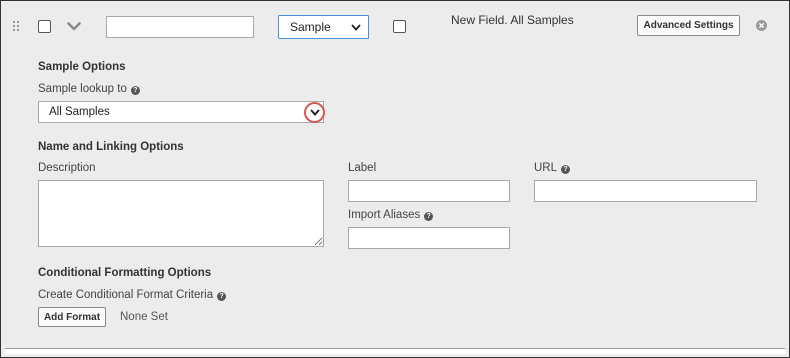 This screenshot has height=358, width=790. What do you see at coordinates (362, 168) in the screenshot?
I see `label-field-label: Label` at bounding box center [362, 168].